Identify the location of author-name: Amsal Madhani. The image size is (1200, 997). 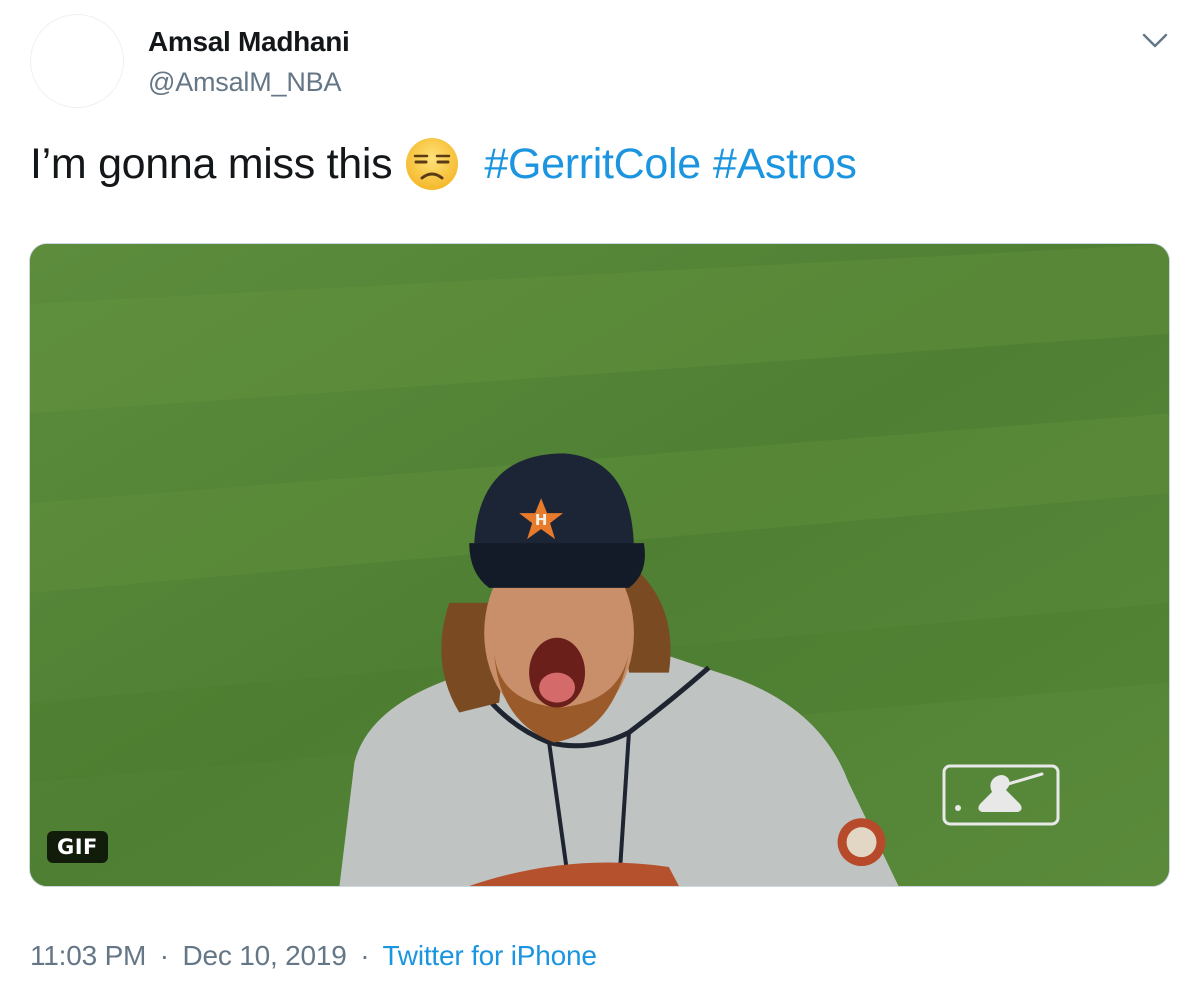
(249, 42).